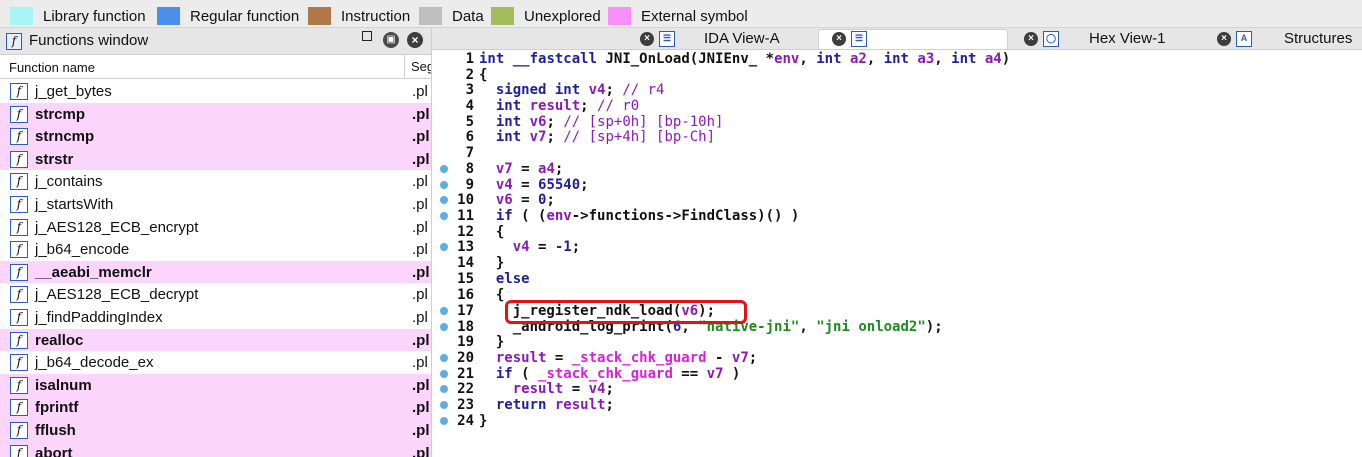 Image resolution: width=1362 pixels, height=457 pixels. I want to click on code-line: 15 else, so click(897, 279).